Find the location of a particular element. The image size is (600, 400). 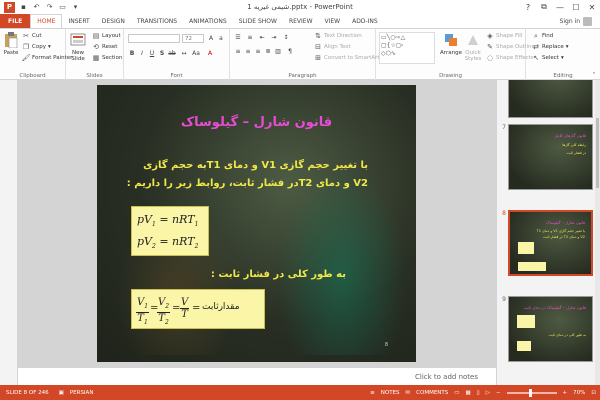

customize-qat-icon: ▾ is located at coordinates (75, 7).